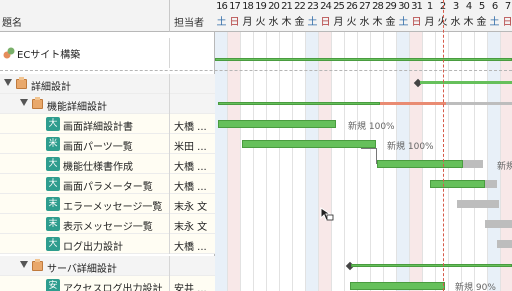 The width and height of the screenshot is (512, 291). I want to click on column-header-assignee: 担当者, so click(192, 16).